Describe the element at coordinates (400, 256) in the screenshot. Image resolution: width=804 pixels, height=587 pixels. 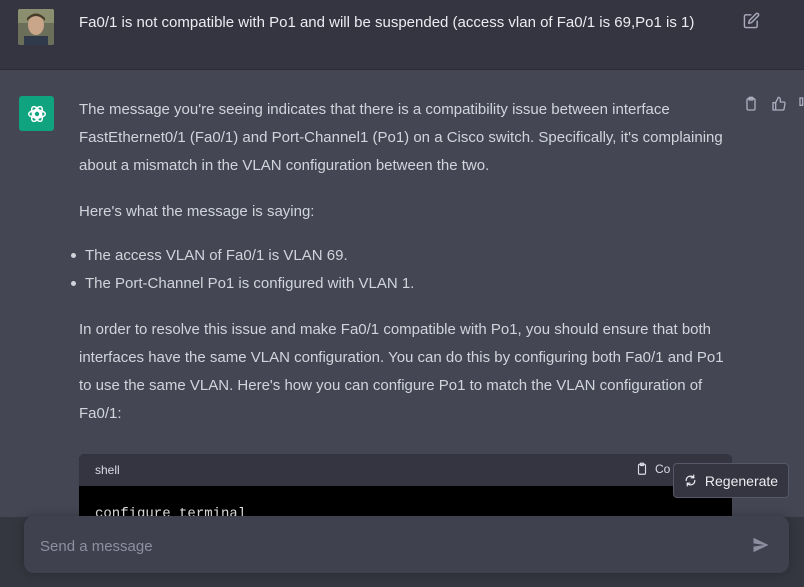
I see `list-item: The access VLAN of Fa0/1 is VLAN 69.` at that location.